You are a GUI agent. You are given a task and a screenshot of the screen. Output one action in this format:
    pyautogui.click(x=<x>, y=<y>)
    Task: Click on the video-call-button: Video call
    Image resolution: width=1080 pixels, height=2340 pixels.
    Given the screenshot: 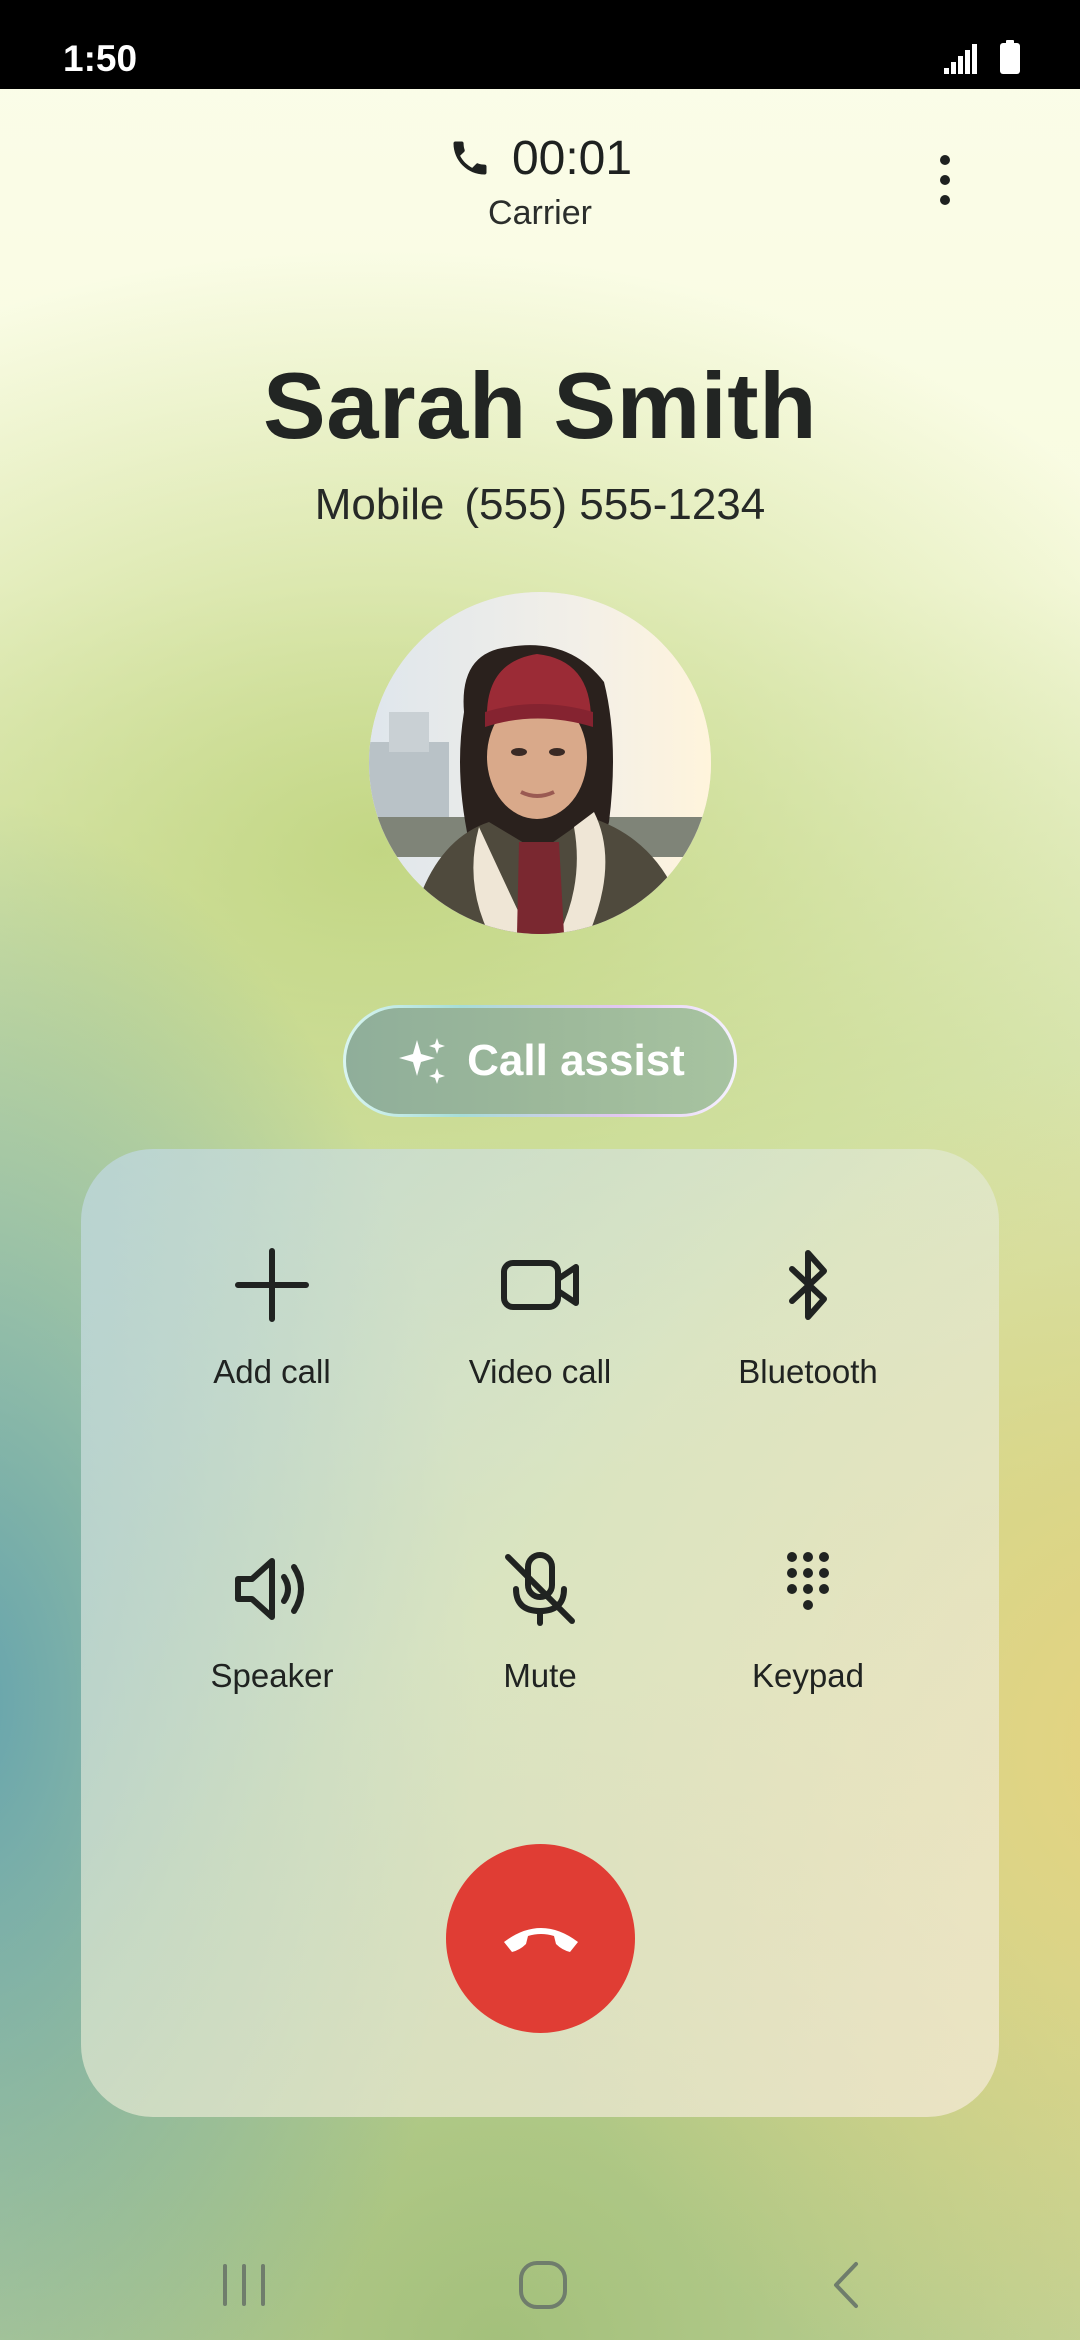 What is the action you would take?
    pyautogui.click(x=540, y=1345)
    